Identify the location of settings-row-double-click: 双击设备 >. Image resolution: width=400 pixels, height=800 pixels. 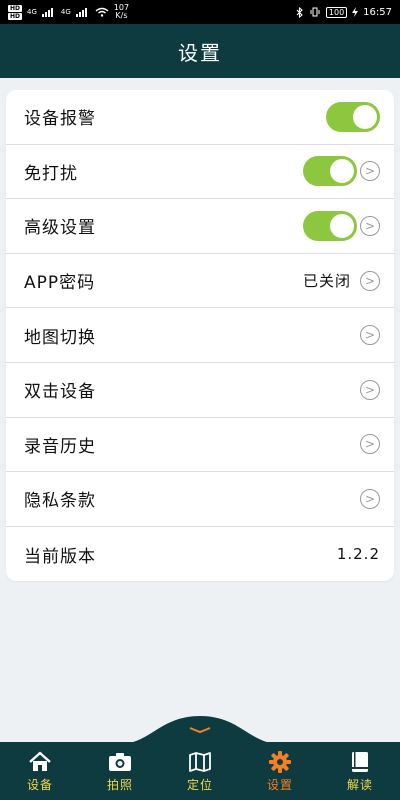
(200, 390).